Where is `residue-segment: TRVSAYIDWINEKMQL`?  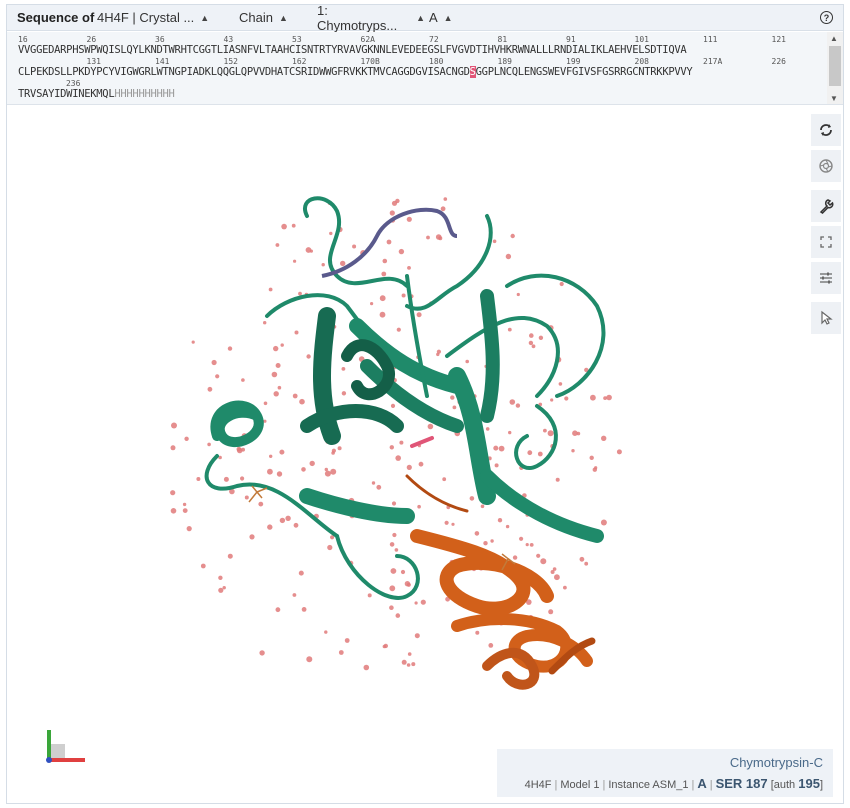
residue-segment: TRVSAYIDWINEKMQL is located at coordinates (66, 94).